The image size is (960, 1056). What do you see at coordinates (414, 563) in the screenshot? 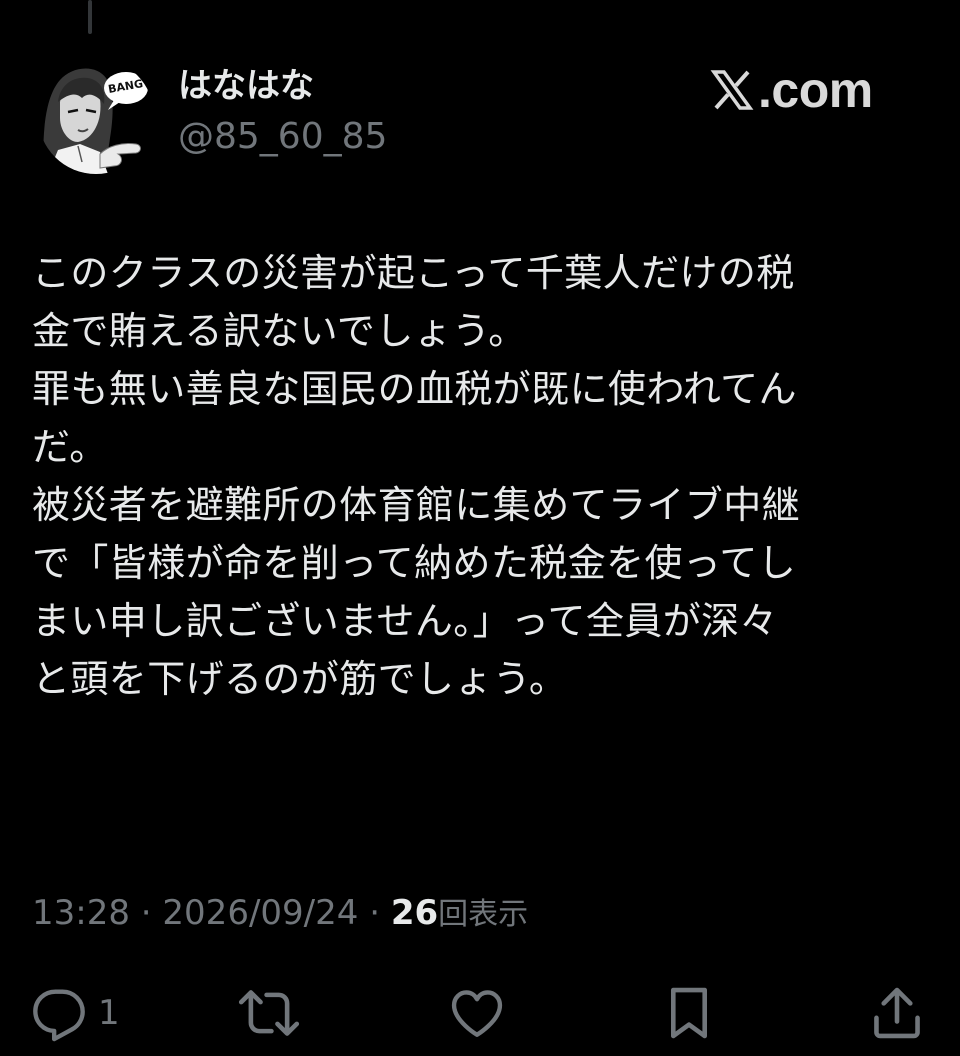
I see `tweet-text-line: で「皆様が命を削って納めた税金を使ってし` at bounding box center [414, 563].